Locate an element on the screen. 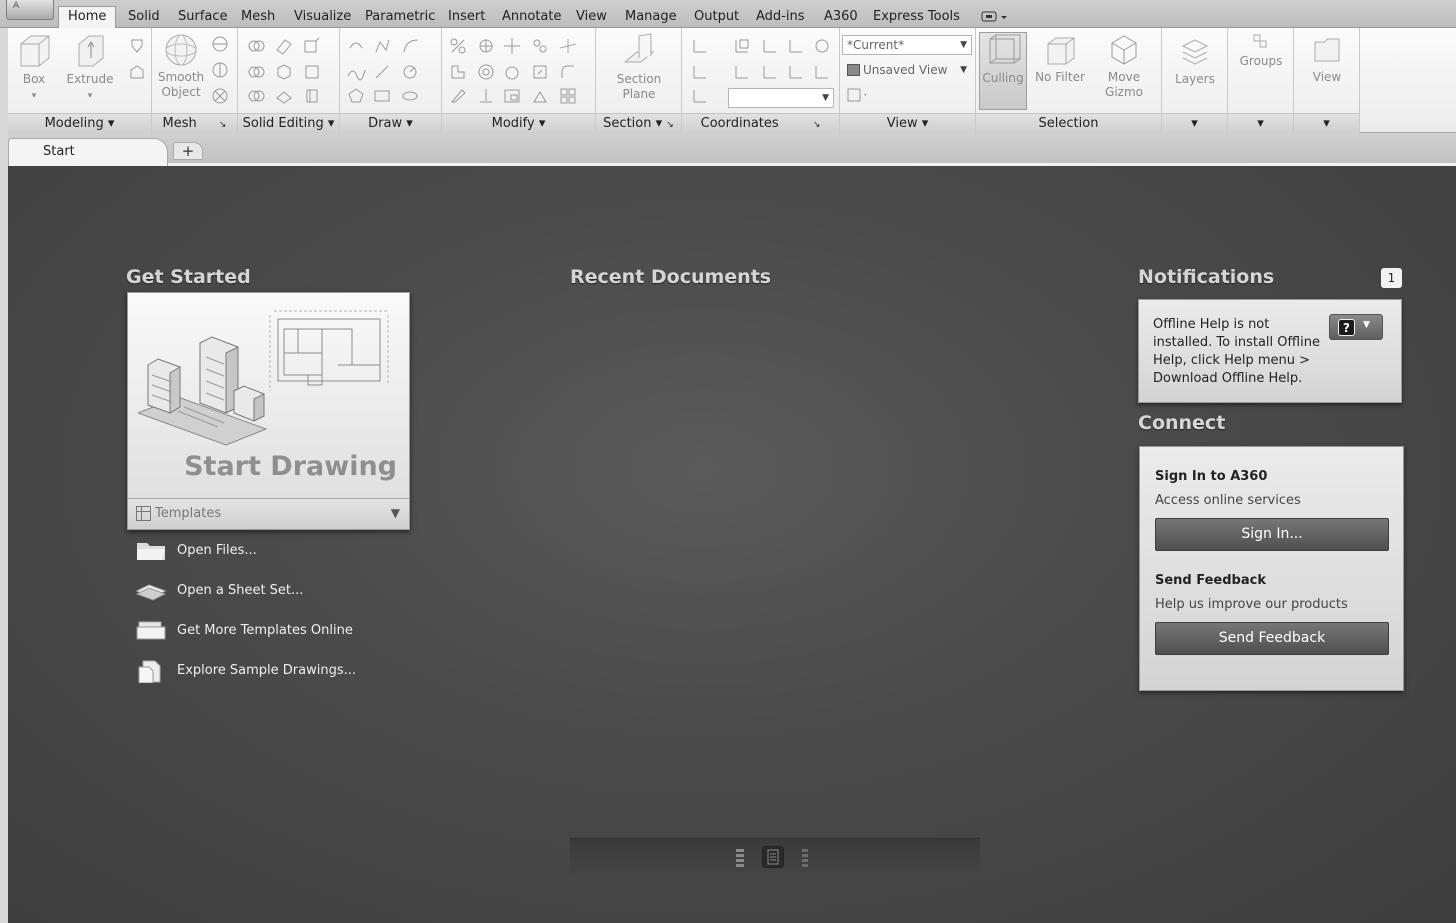 The image size is (1456, 923). get-more-templates-link: Get More Templates Online is located at coordinates (283, 631).